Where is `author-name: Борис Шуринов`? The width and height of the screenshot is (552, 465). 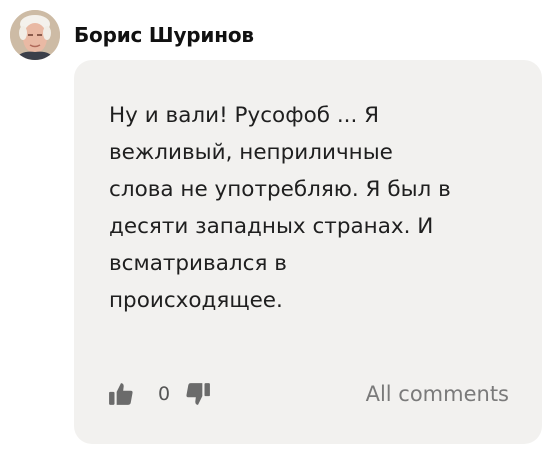
author-name: Борис Шуринов is located at coordinates (164, 35).